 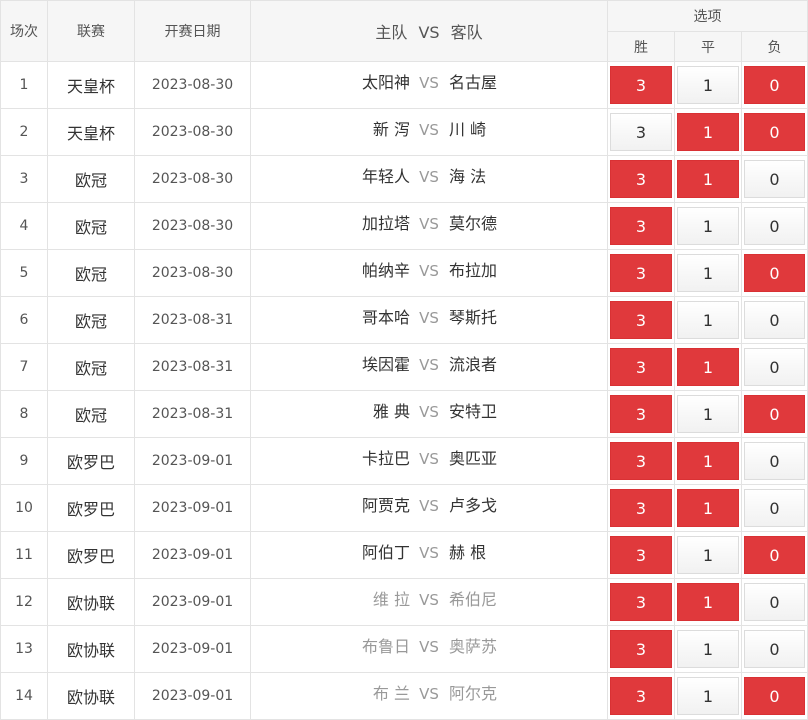 What do you see at coordinates (385, 646) in the screenshot?
I see `home-team: 布鲁日` at bounding box center [385, 646].